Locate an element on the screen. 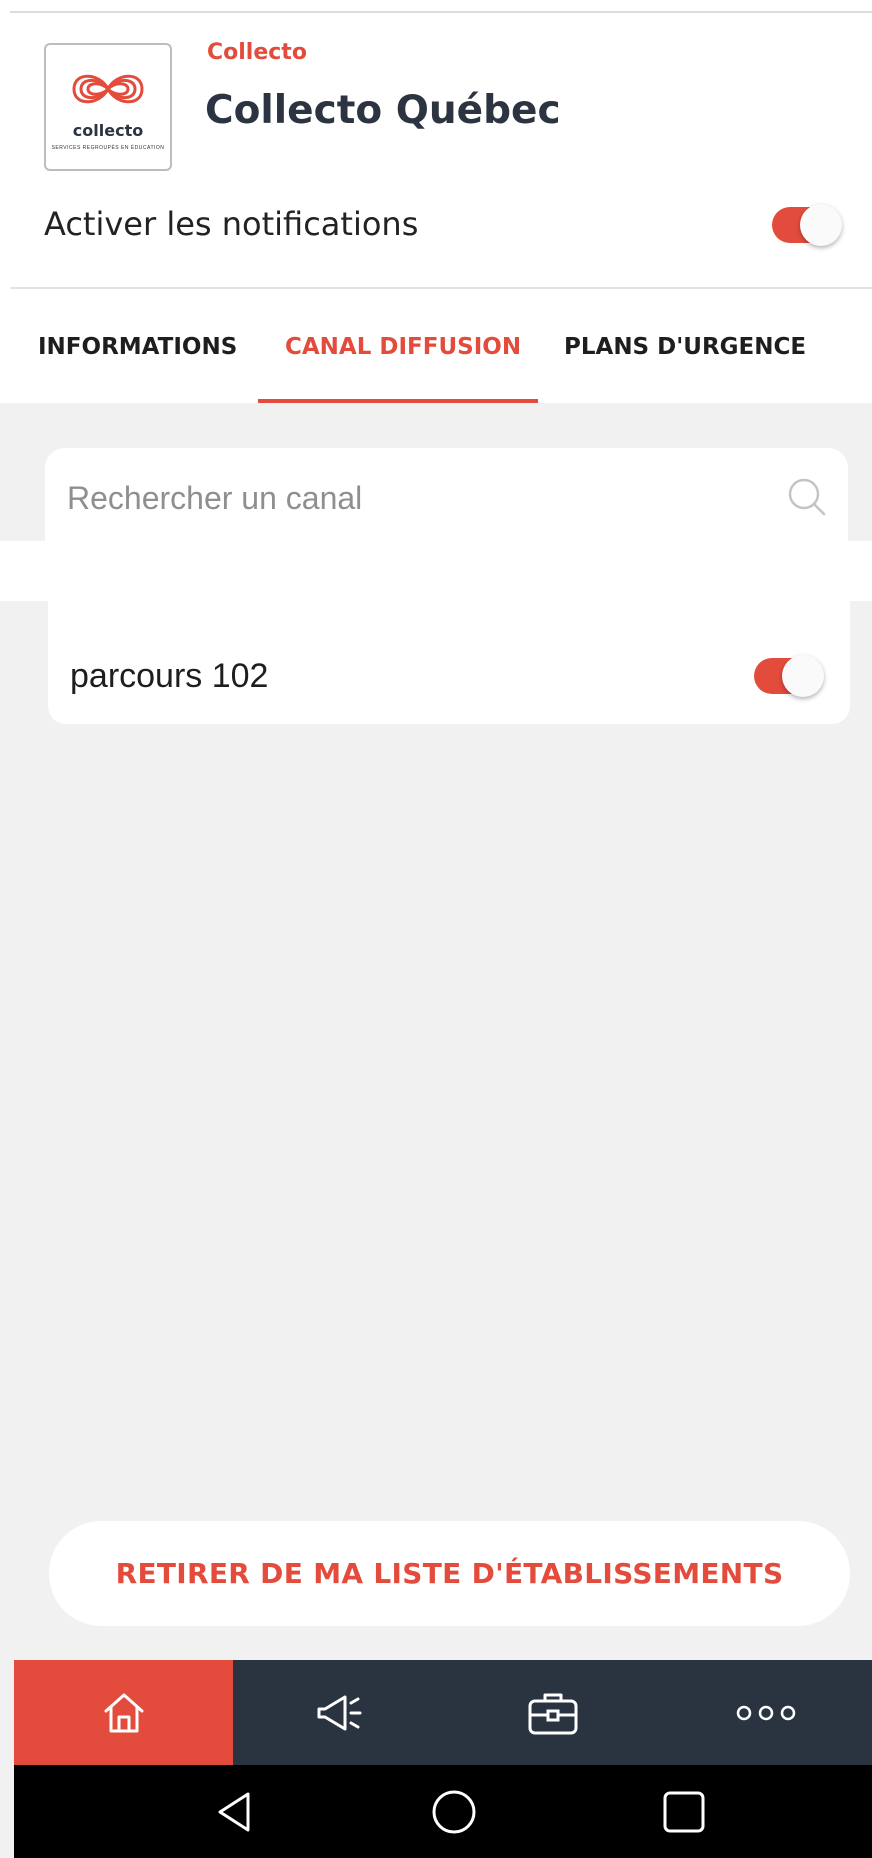 This screenshot has width=872, height=1858. system-home-button is located at coordinates (454, 1811).